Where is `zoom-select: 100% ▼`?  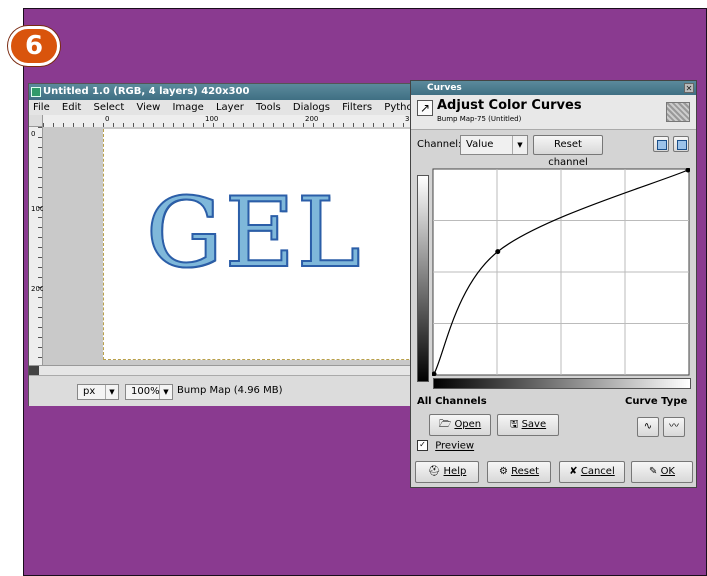 zoom-select: 100% ▼ is located at coordinates (149, 392).